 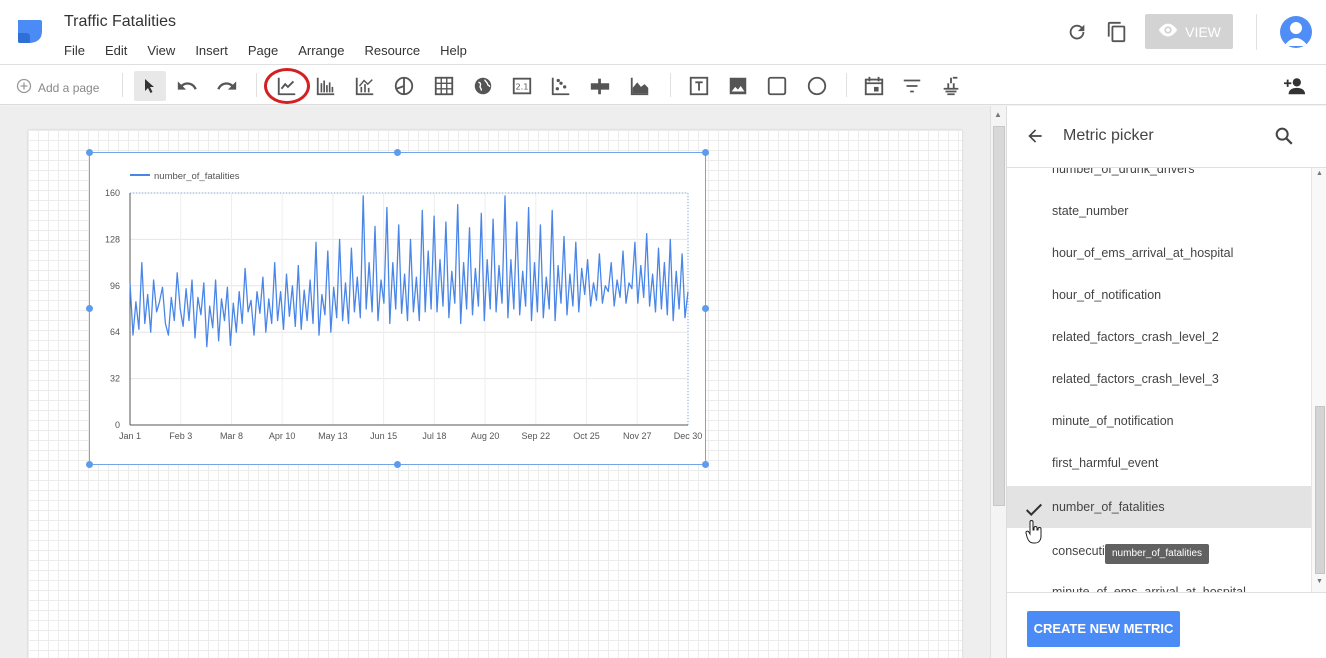 What do you see at coordinates (1294, 86) in the screenshot?
I see `share-add-person-icon` at bounding box center [1294, 86].